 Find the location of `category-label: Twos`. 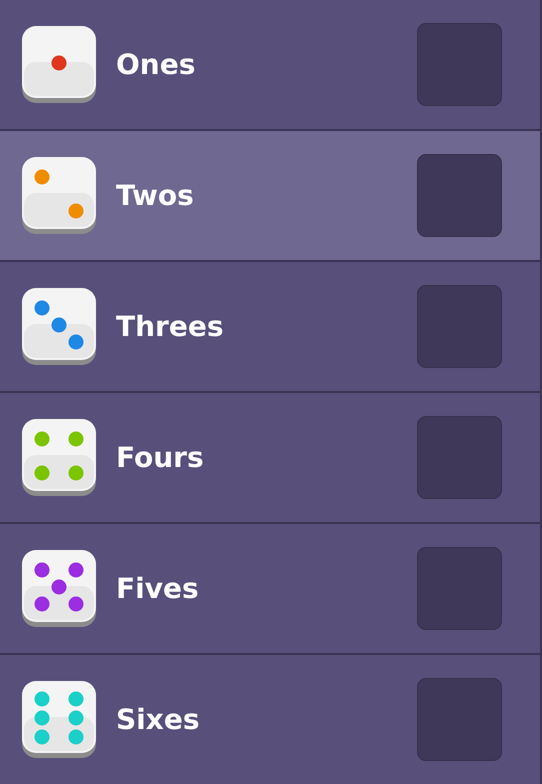

category-label: Twos is located at coordinates (155, 195).